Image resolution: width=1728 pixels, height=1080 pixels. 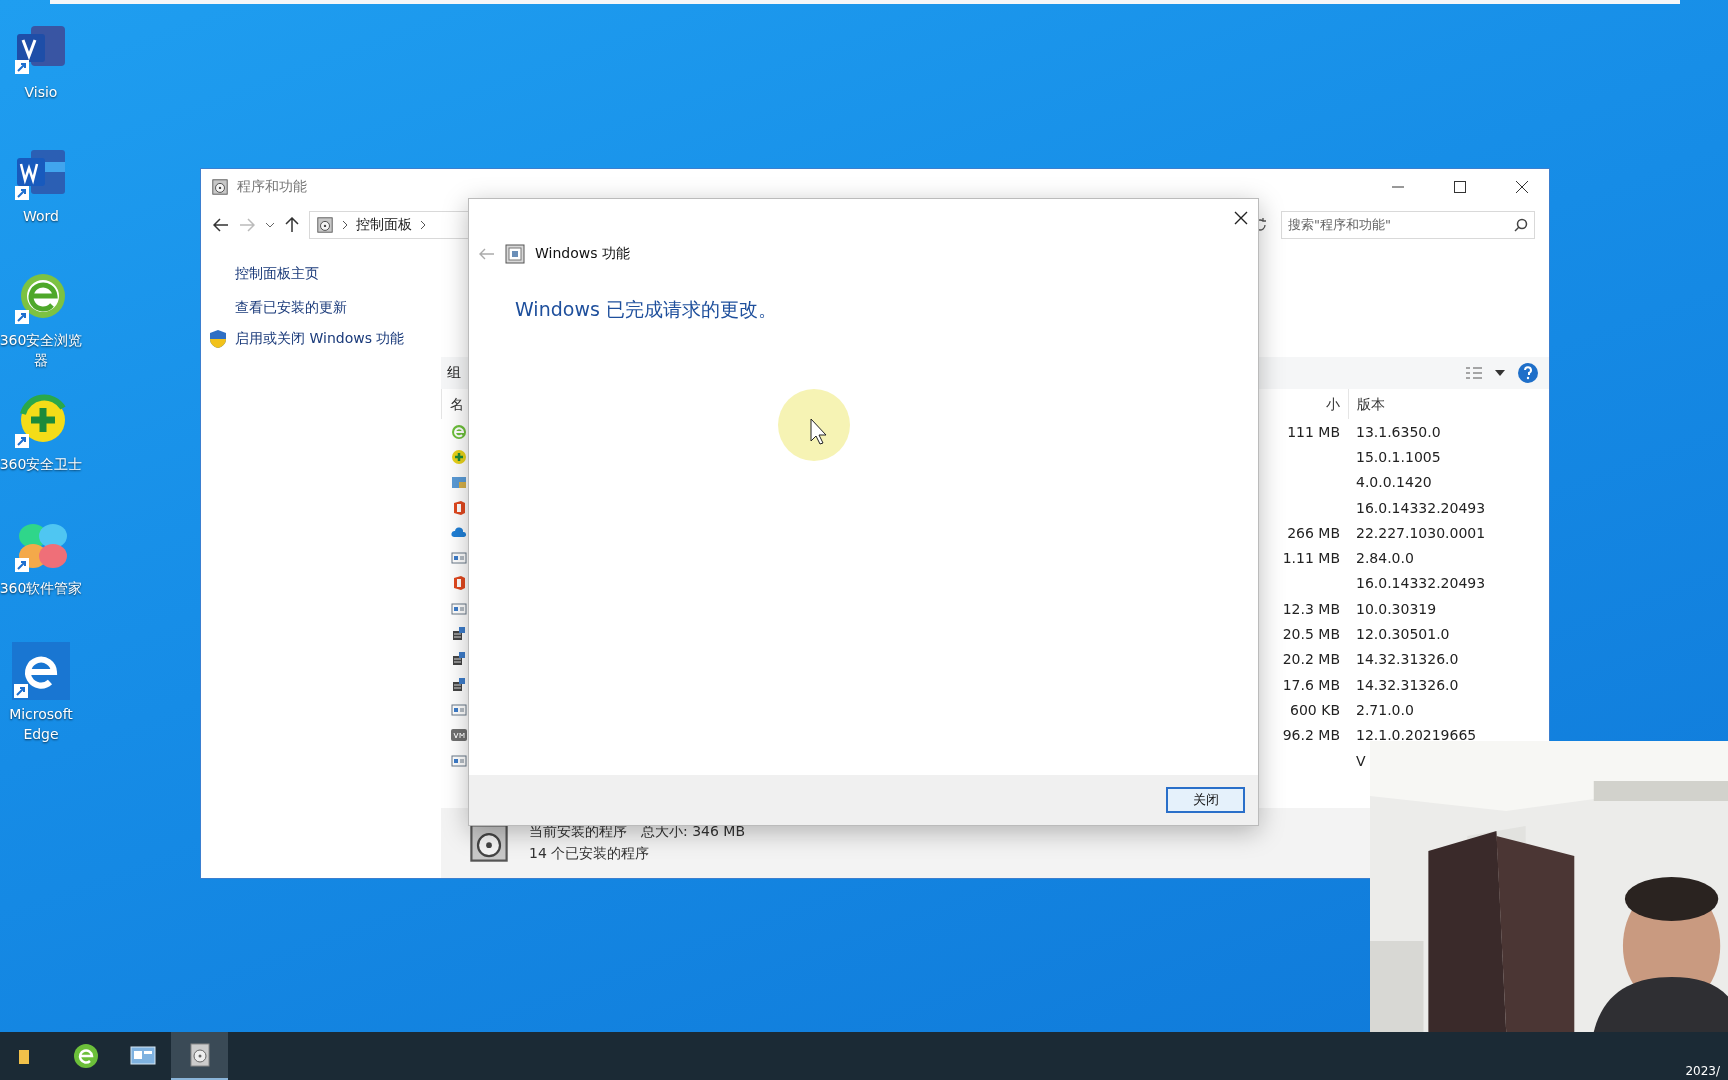 I want to click on window-title: 程序和功能, so click(x=272, y=187).